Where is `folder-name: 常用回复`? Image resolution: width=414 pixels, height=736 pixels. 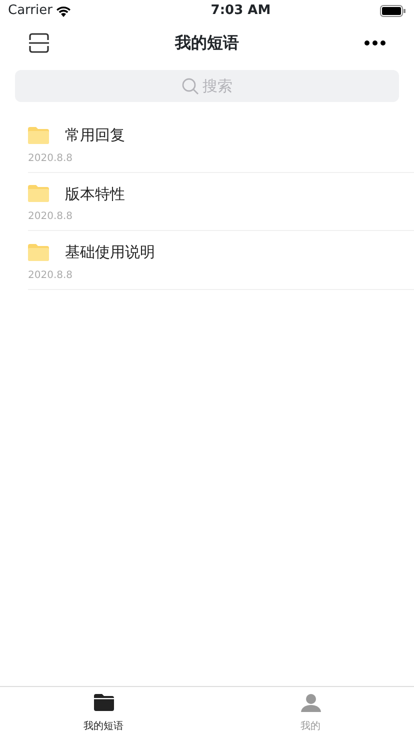 folder-name: 常用回复 is located at coordinates (95, 135).